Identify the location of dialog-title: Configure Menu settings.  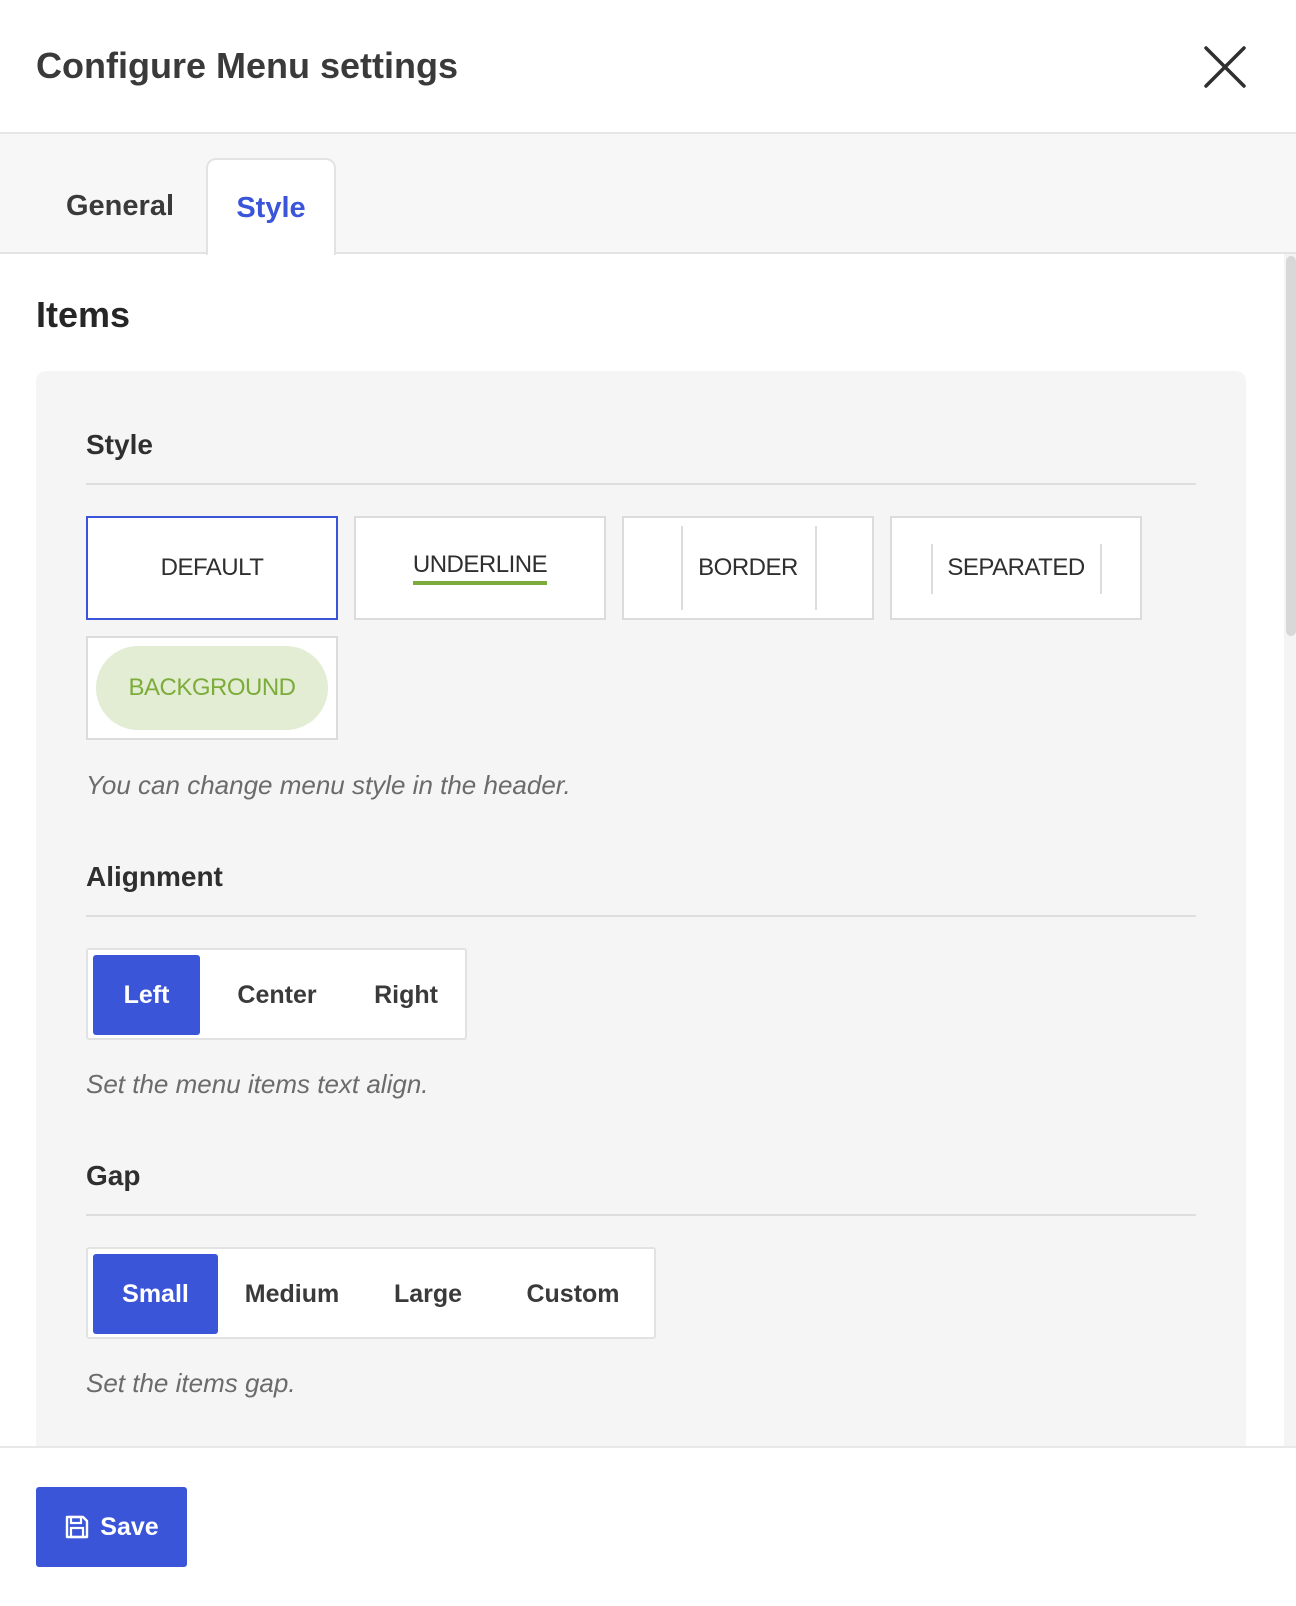
(247, 65).